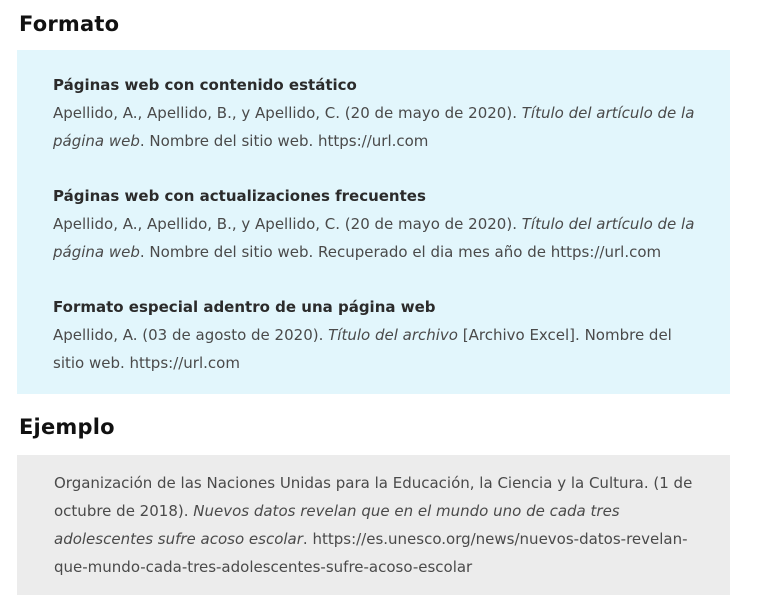 This screenshot has height=607, width=775. Describe the element at coordinates (67, 427) in the screenshot. I see `ejemplo-heading: Ejemplo` at that location.